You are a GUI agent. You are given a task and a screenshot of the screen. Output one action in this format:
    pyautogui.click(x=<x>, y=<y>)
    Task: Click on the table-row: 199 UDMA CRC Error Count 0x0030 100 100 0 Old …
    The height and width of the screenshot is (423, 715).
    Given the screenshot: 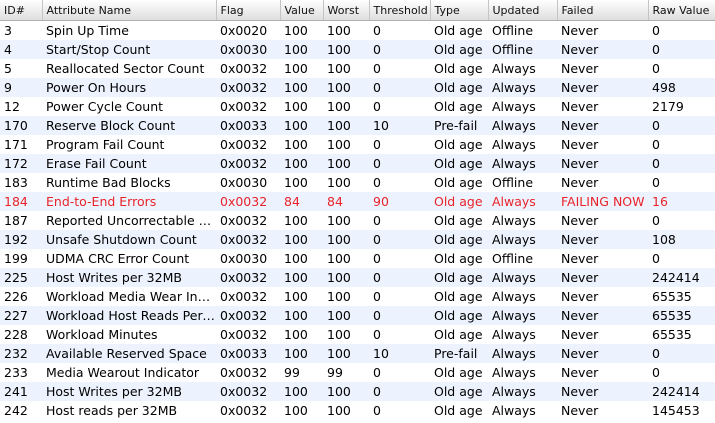 What is the action you would take?
    pyautogui.click(x=357, y=258)
    